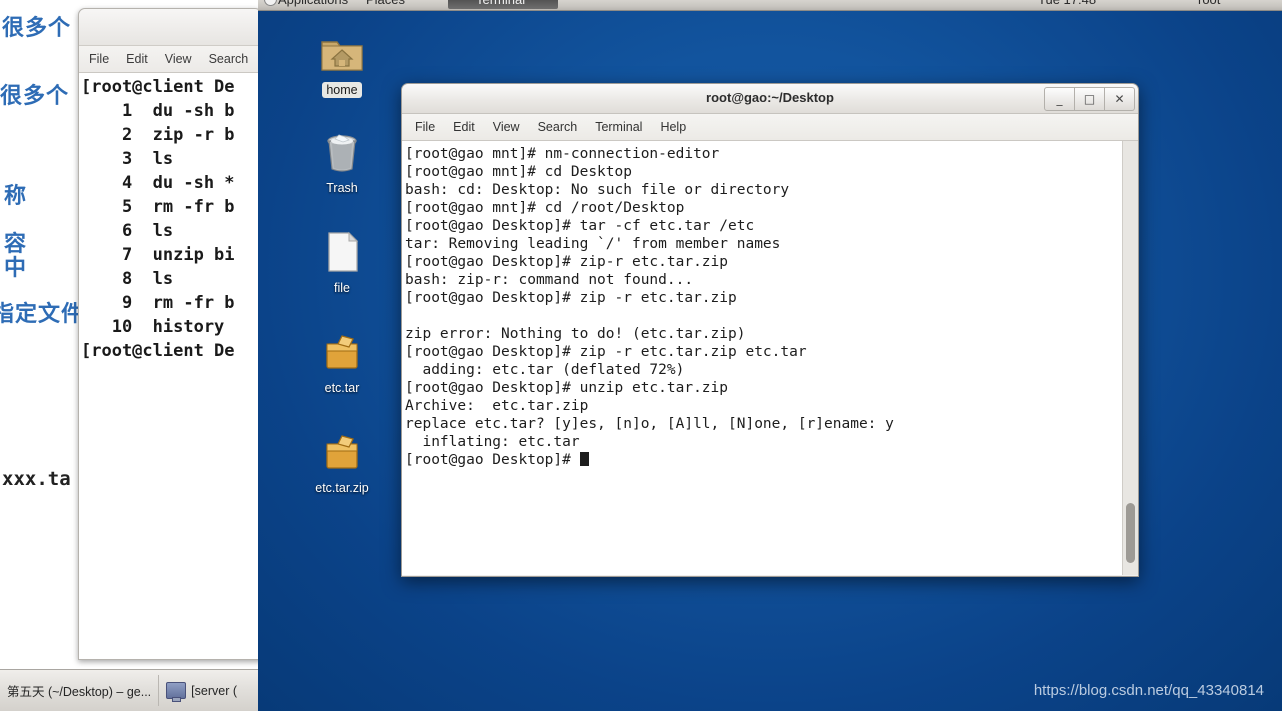 Image resolution: width=1282 pixels, height=711 pixels. What do you see at coordinates (1130, 533) in the screenshot?
I see `scrollbar-thumb` at bounding box center [1130, 533].